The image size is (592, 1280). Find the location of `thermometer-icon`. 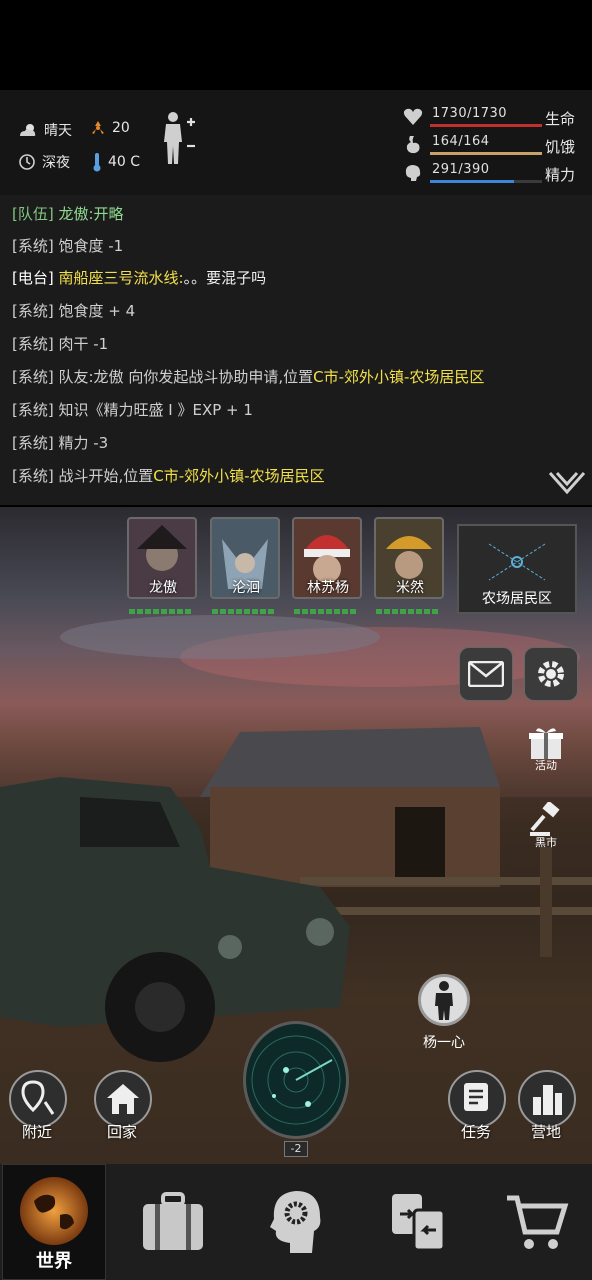

thermometer-icon is located at coordinates (97, 162).